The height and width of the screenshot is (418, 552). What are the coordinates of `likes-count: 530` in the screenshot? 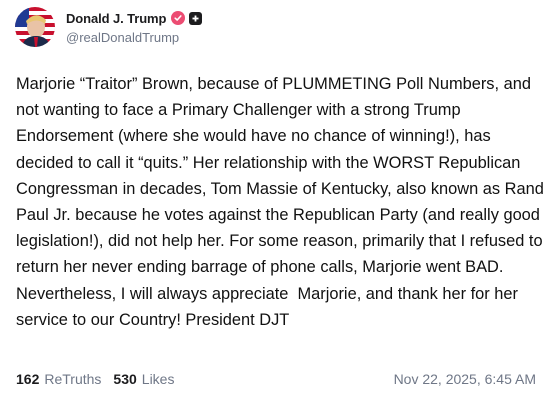 It's located at (125, 379).